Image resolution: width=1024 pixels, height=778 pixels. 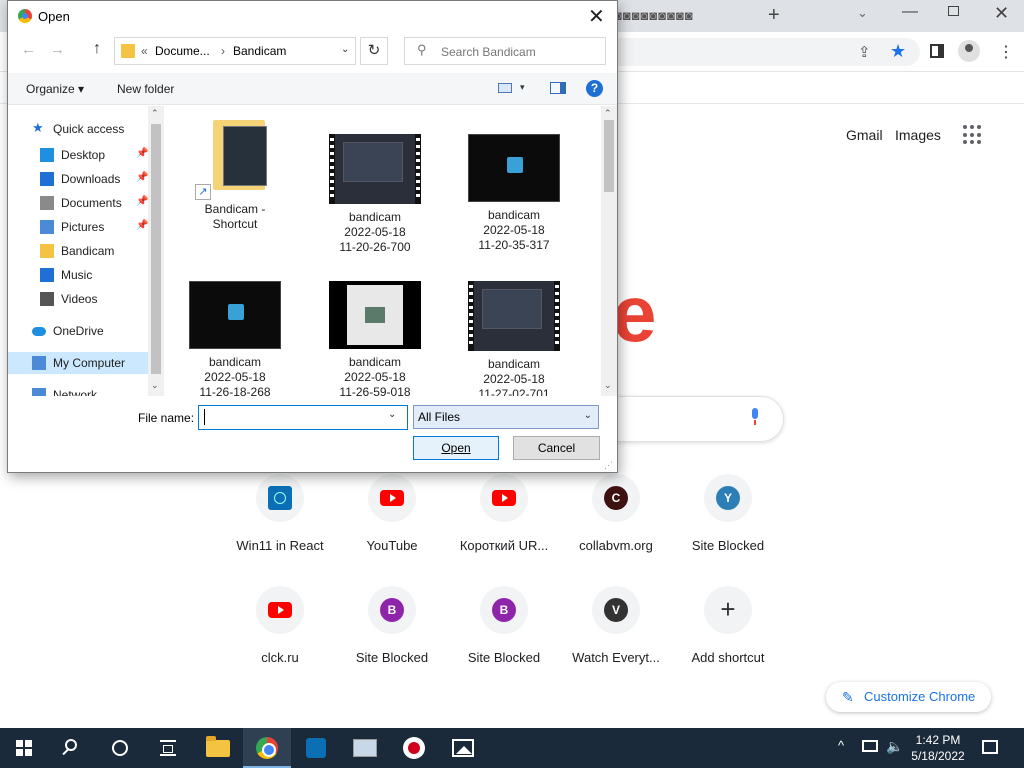 What do you see at coordinates (594, 88) in the screenshot?
I see `help-icon: ?` at bounding box center [594, 88].